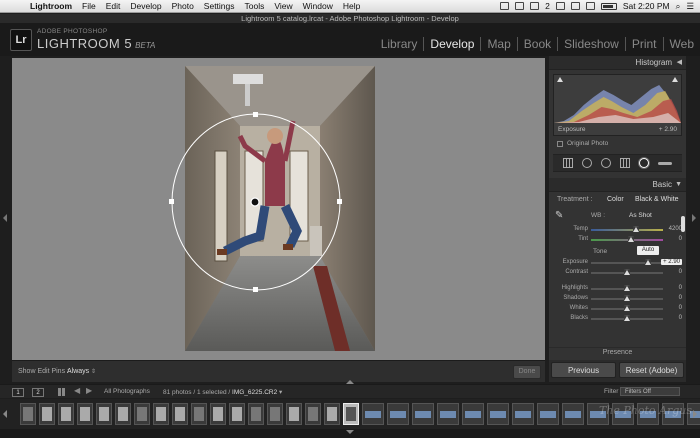  Describe the element at coordinates (547, 6) in the screenshot. I see `notification-badge: 2` at that location.